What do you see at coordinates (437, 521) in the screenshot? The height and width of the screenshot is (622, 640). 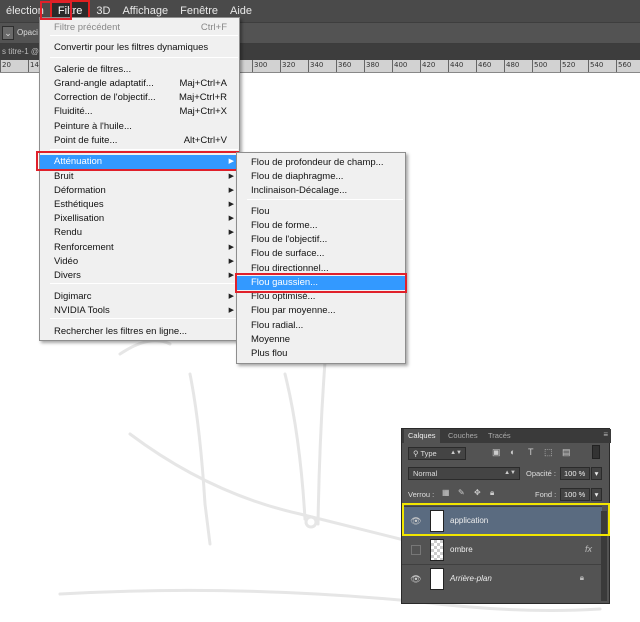 I see `layer-thumbnail` at bounding box center [437, 521].